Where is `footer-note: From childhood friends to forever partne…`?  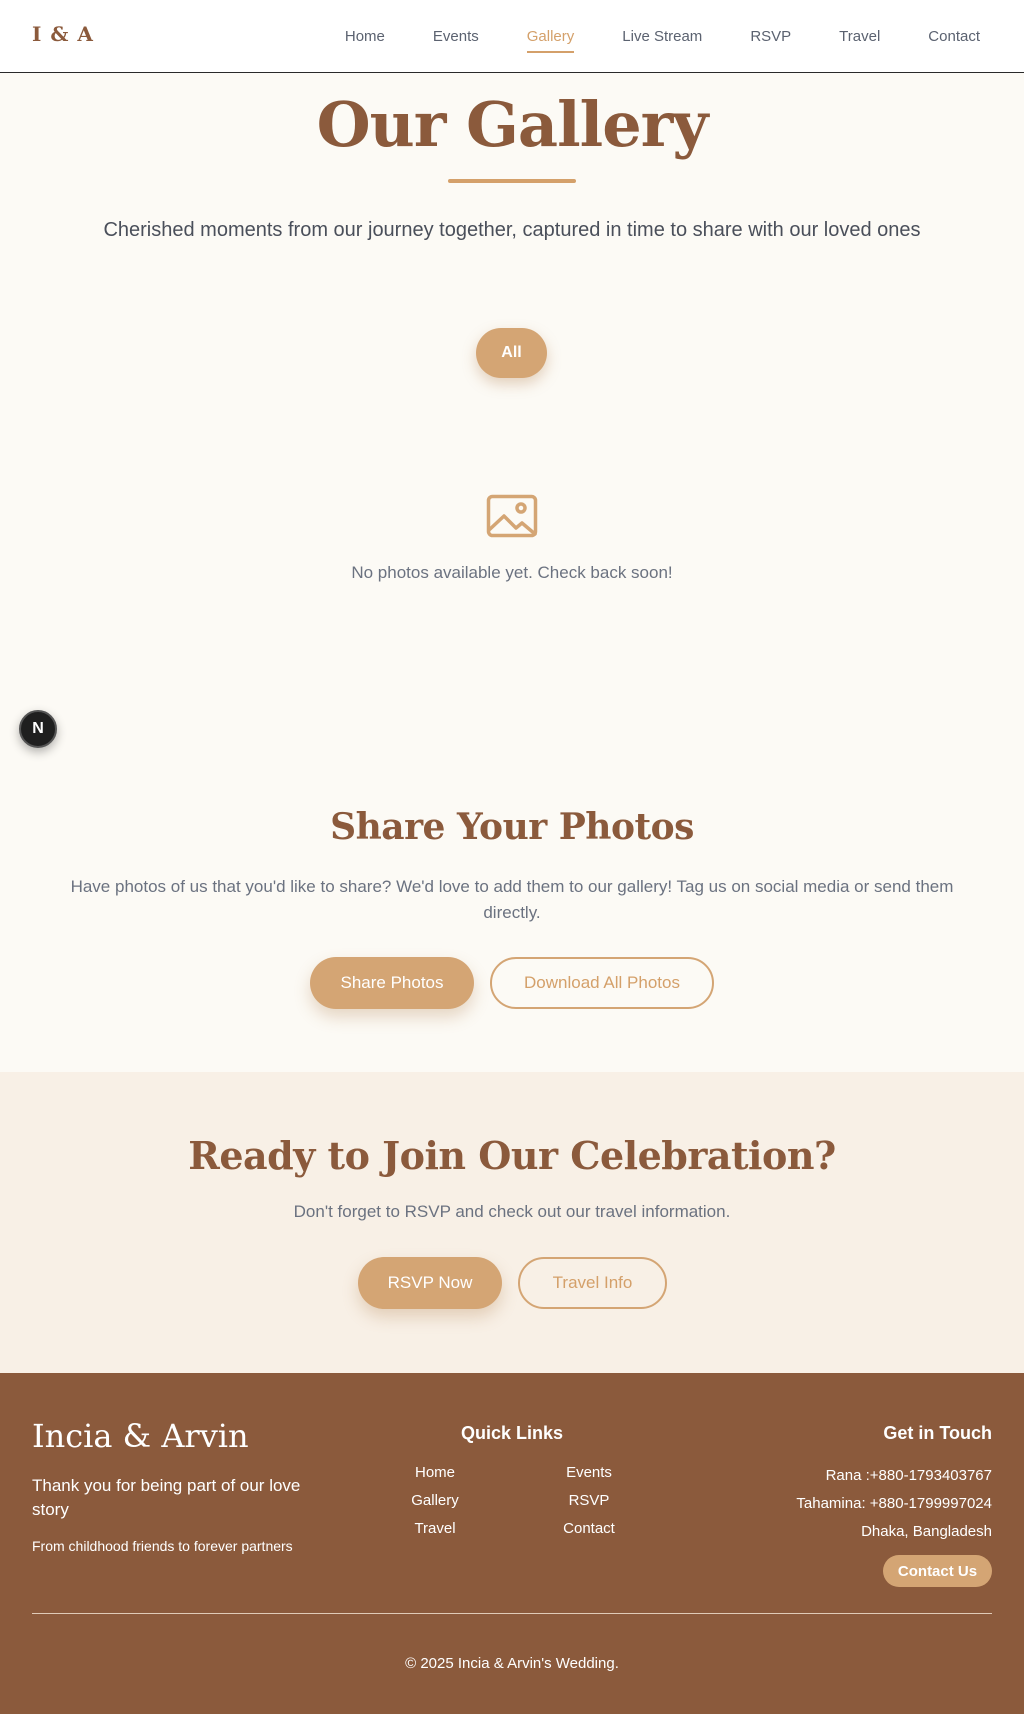
footer-note: From childhood friends to forever partne… is located at coordinates (162, 1546).